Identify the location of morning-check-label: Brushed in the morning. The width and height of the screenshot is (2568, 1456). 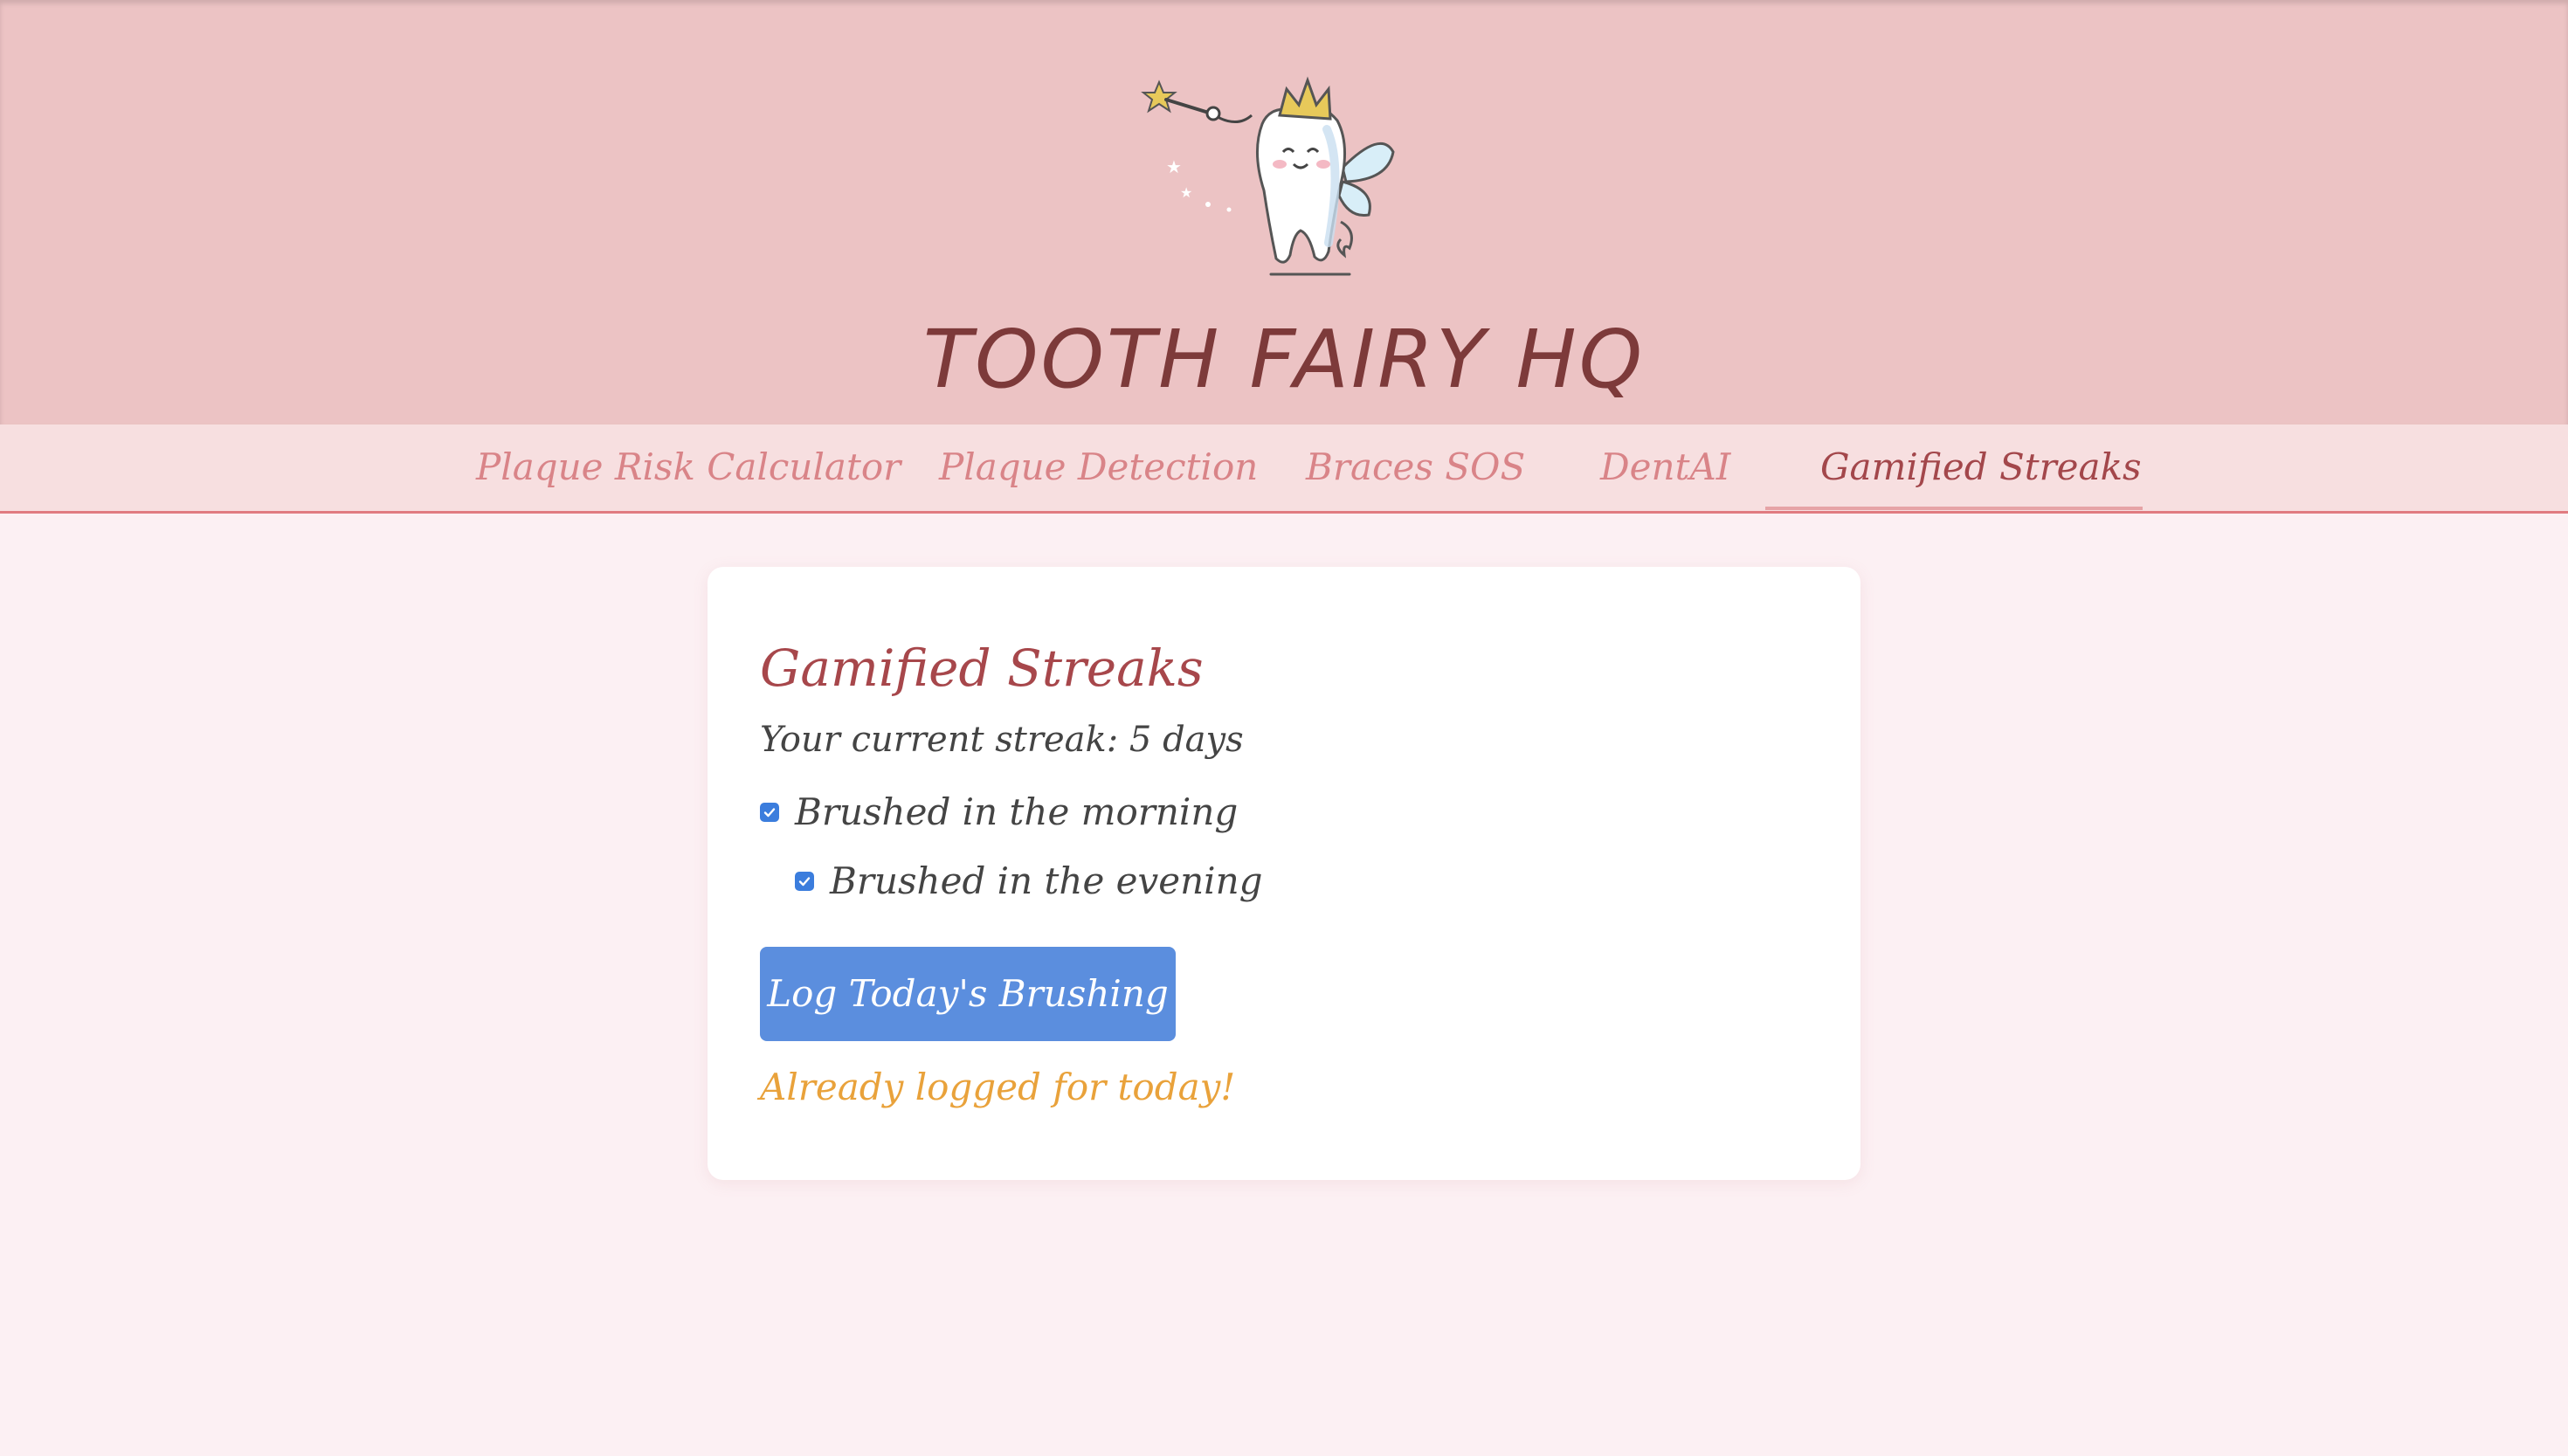
(1016, 812).